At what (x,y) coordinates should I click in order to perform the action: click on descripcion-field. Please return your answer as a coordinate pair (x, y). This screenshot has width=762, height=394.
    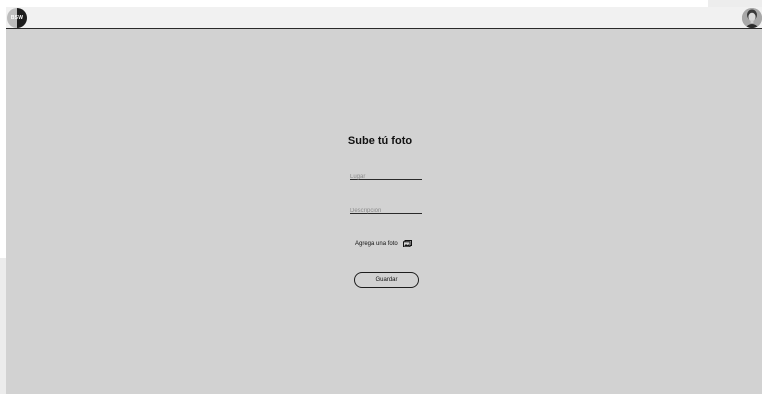
    Looking at the image, I should click on (386, 208).